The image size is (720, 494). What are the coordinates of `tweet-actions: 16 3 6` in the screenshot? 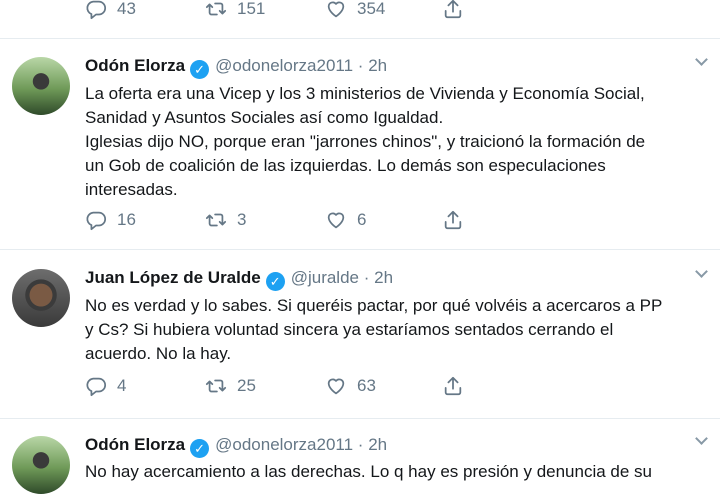 It's located at (395, 220).